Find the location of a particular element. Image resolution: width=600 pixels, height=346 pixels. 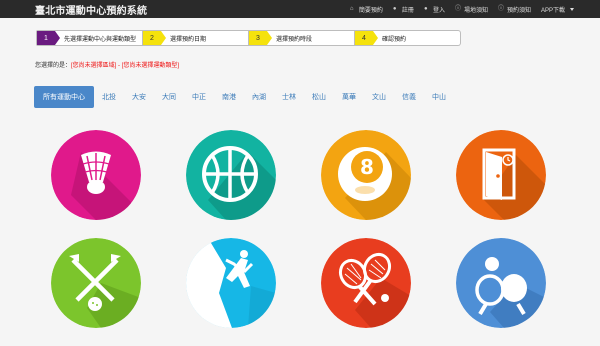

sport-tennis-icon is located at coordinates (366, 283).